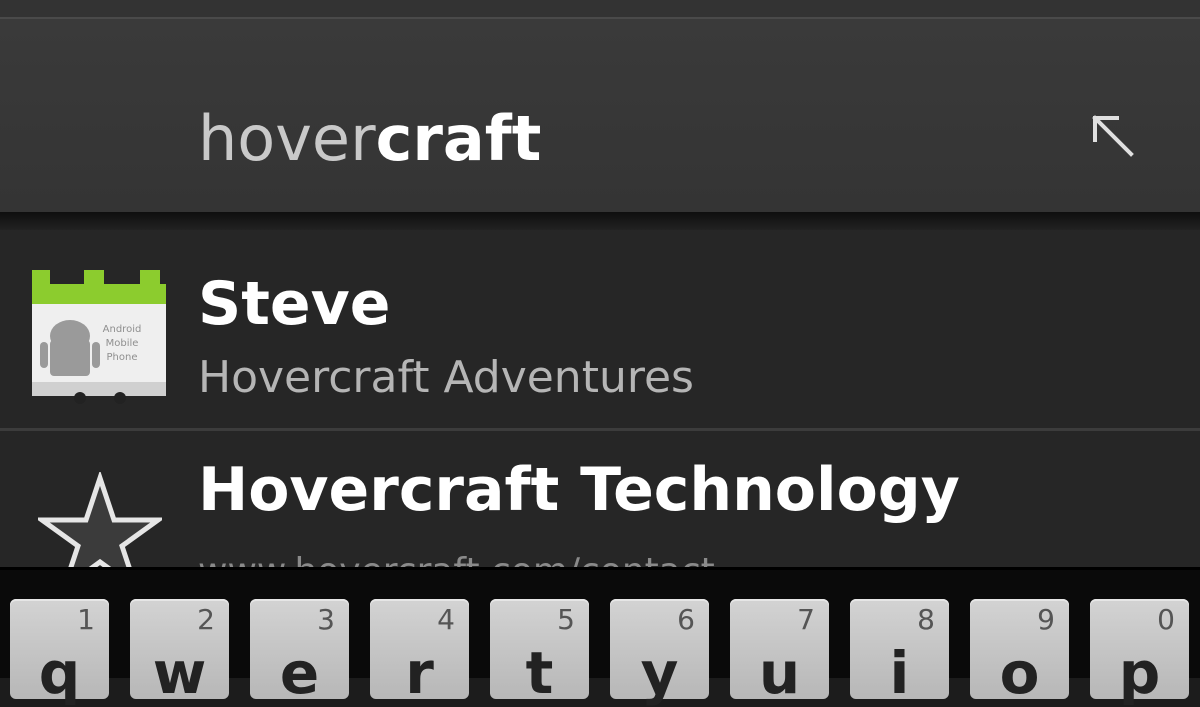  I want to click on suggestion-title: Hovercraft Technology, so click(579, 490).